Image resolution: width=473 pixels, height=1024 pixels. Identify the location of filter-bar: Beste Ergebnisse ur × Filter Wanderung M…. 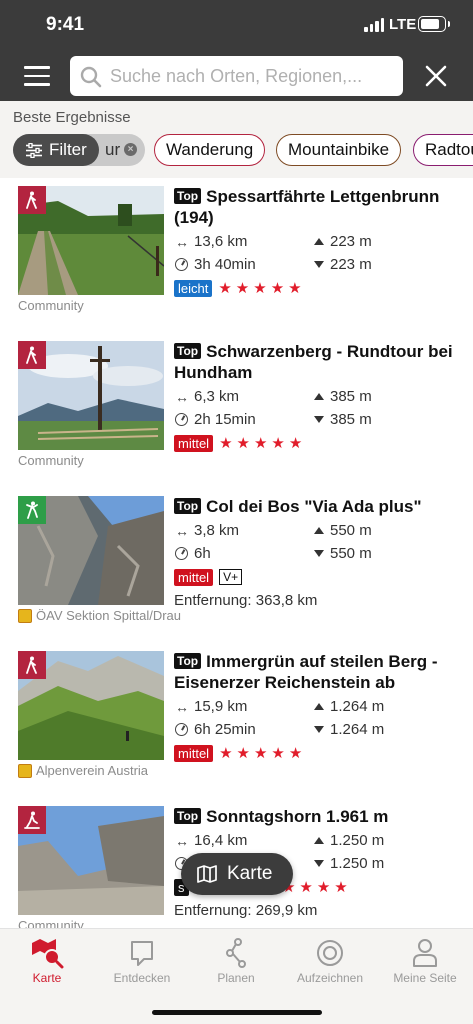
(236, 139).